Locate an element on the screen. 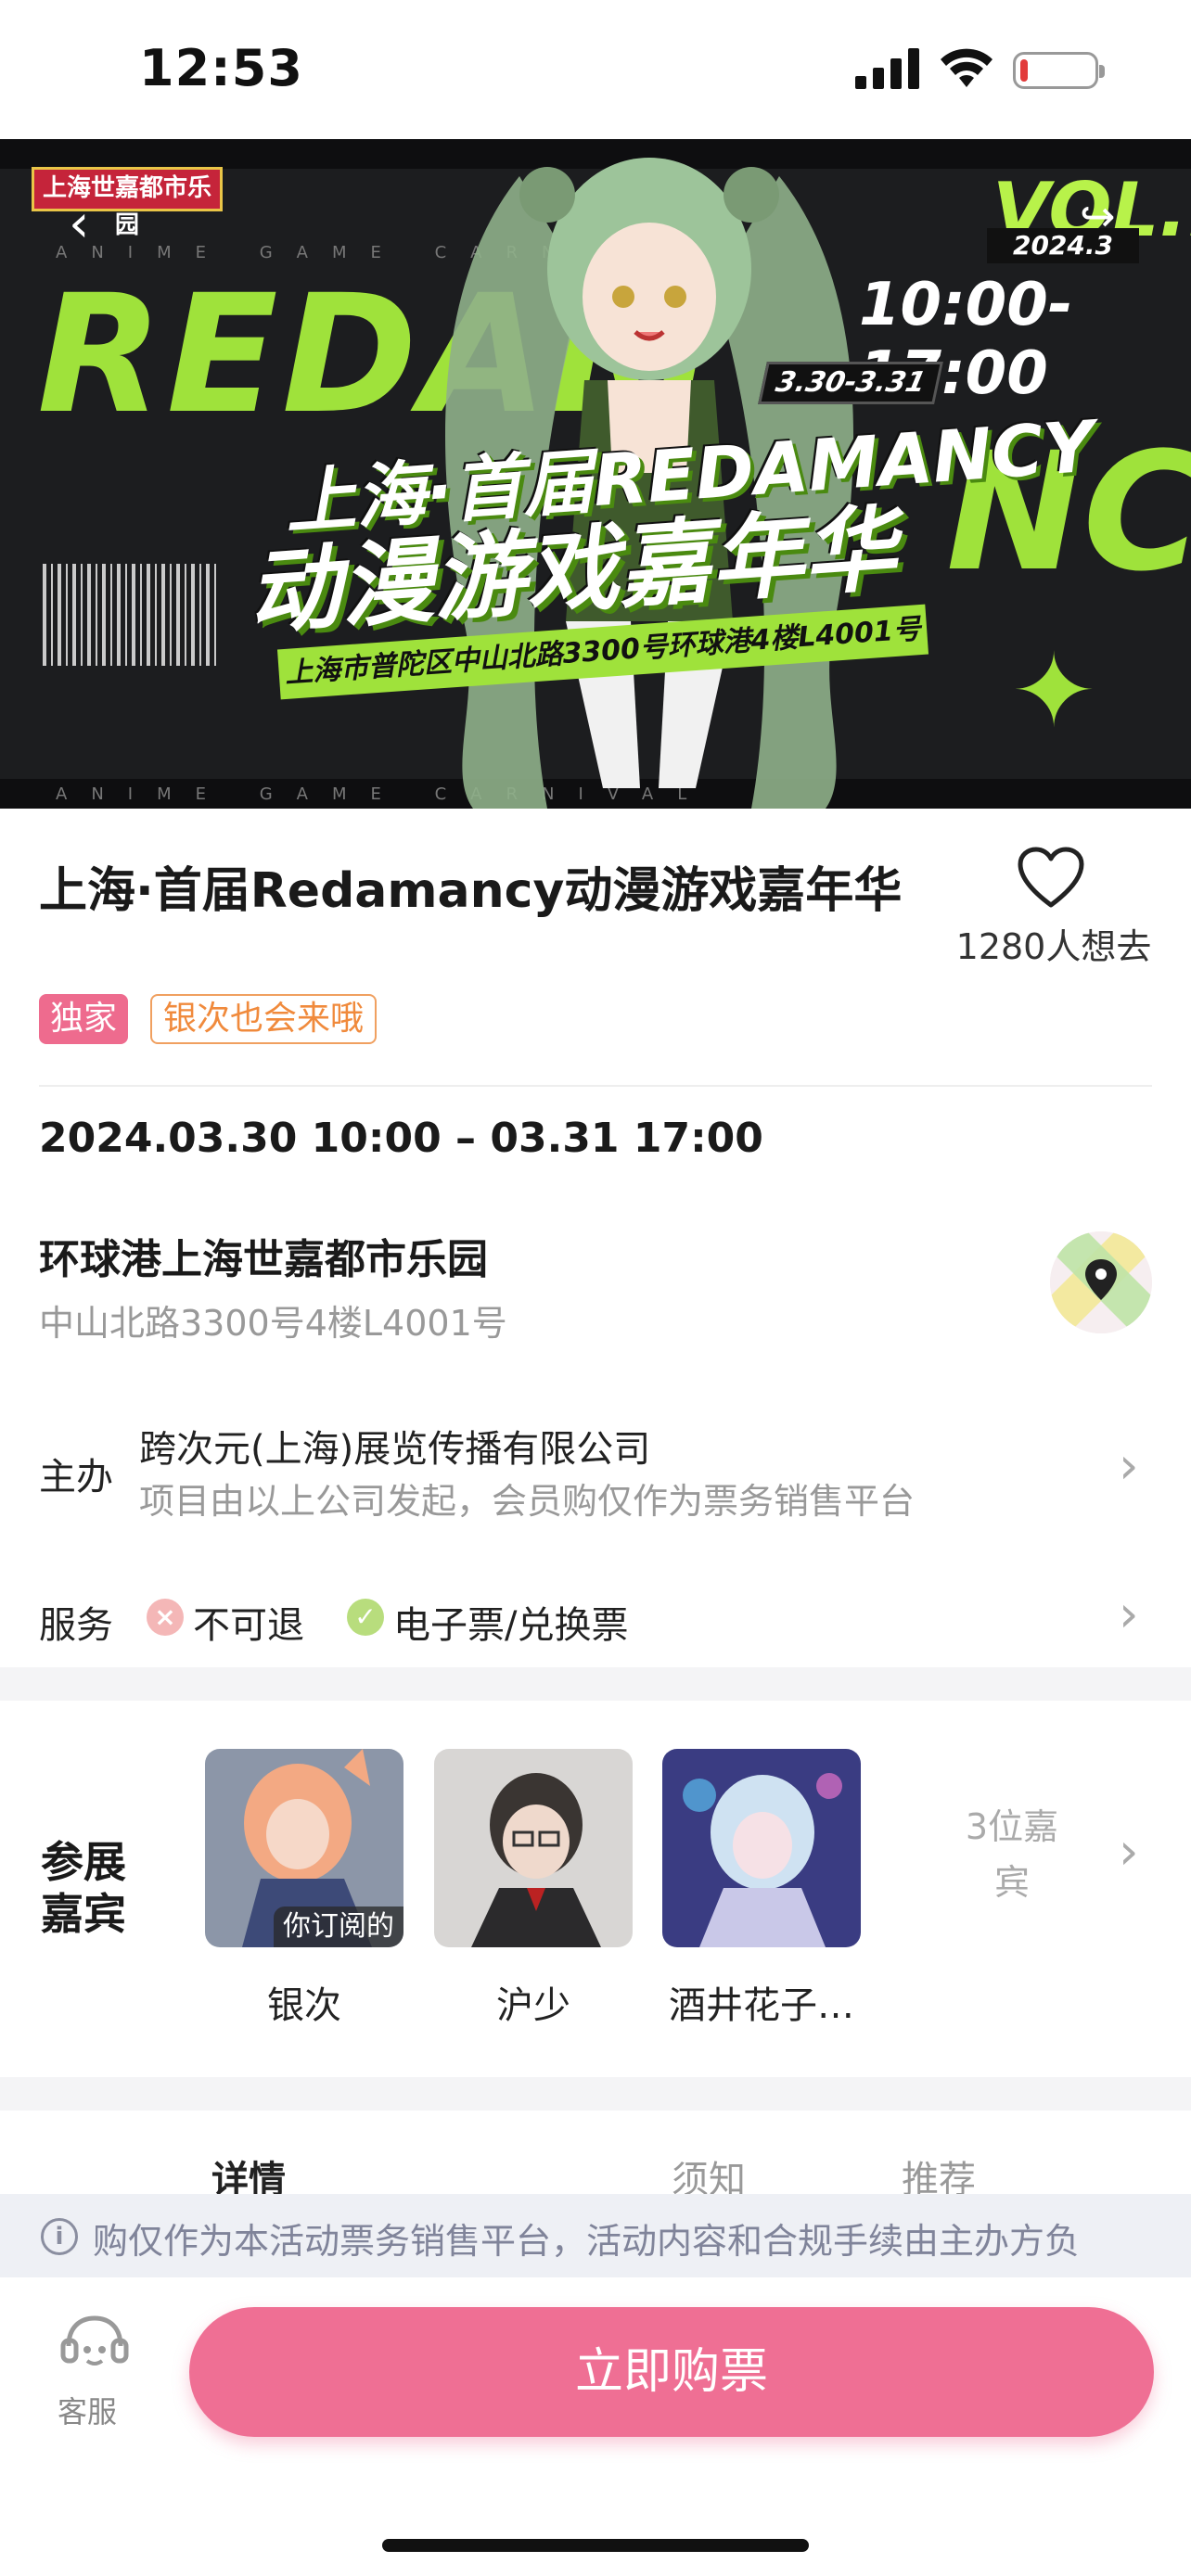  service-e-ticket: 电子票/兑换票 is located at coordinates (511, 1625).